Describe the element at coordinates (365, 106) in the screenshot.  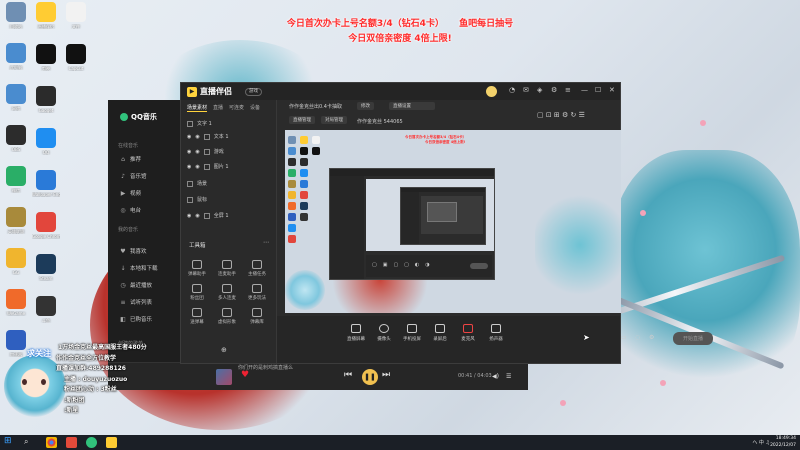
I see `edit-title-button: 修改` at that location.